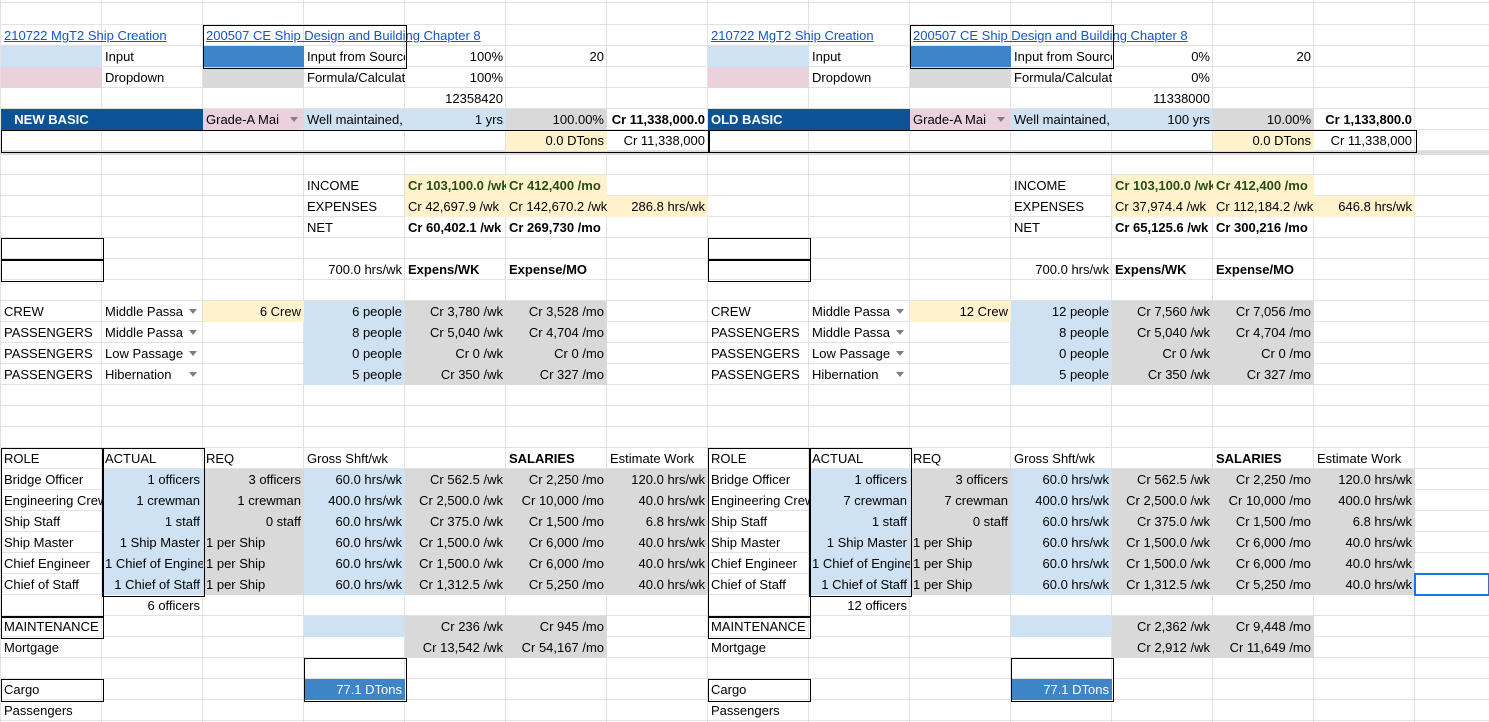 This screenshot has width=1489, height=722. Describe the element at coordinates (51, 374) in the screenshot. I see `cell-a18: PASSENGERS` at that location.